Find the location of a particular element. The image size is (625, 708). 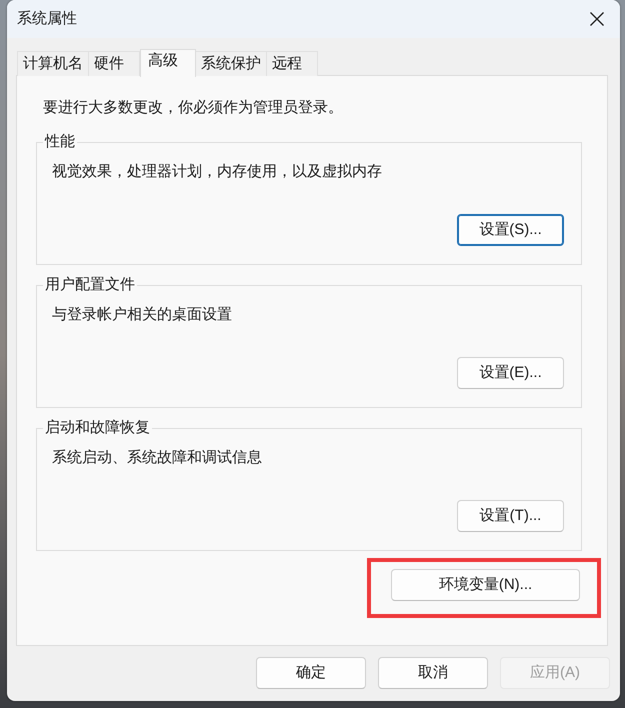

tab: 高级 is located at coordinates (168, 63).